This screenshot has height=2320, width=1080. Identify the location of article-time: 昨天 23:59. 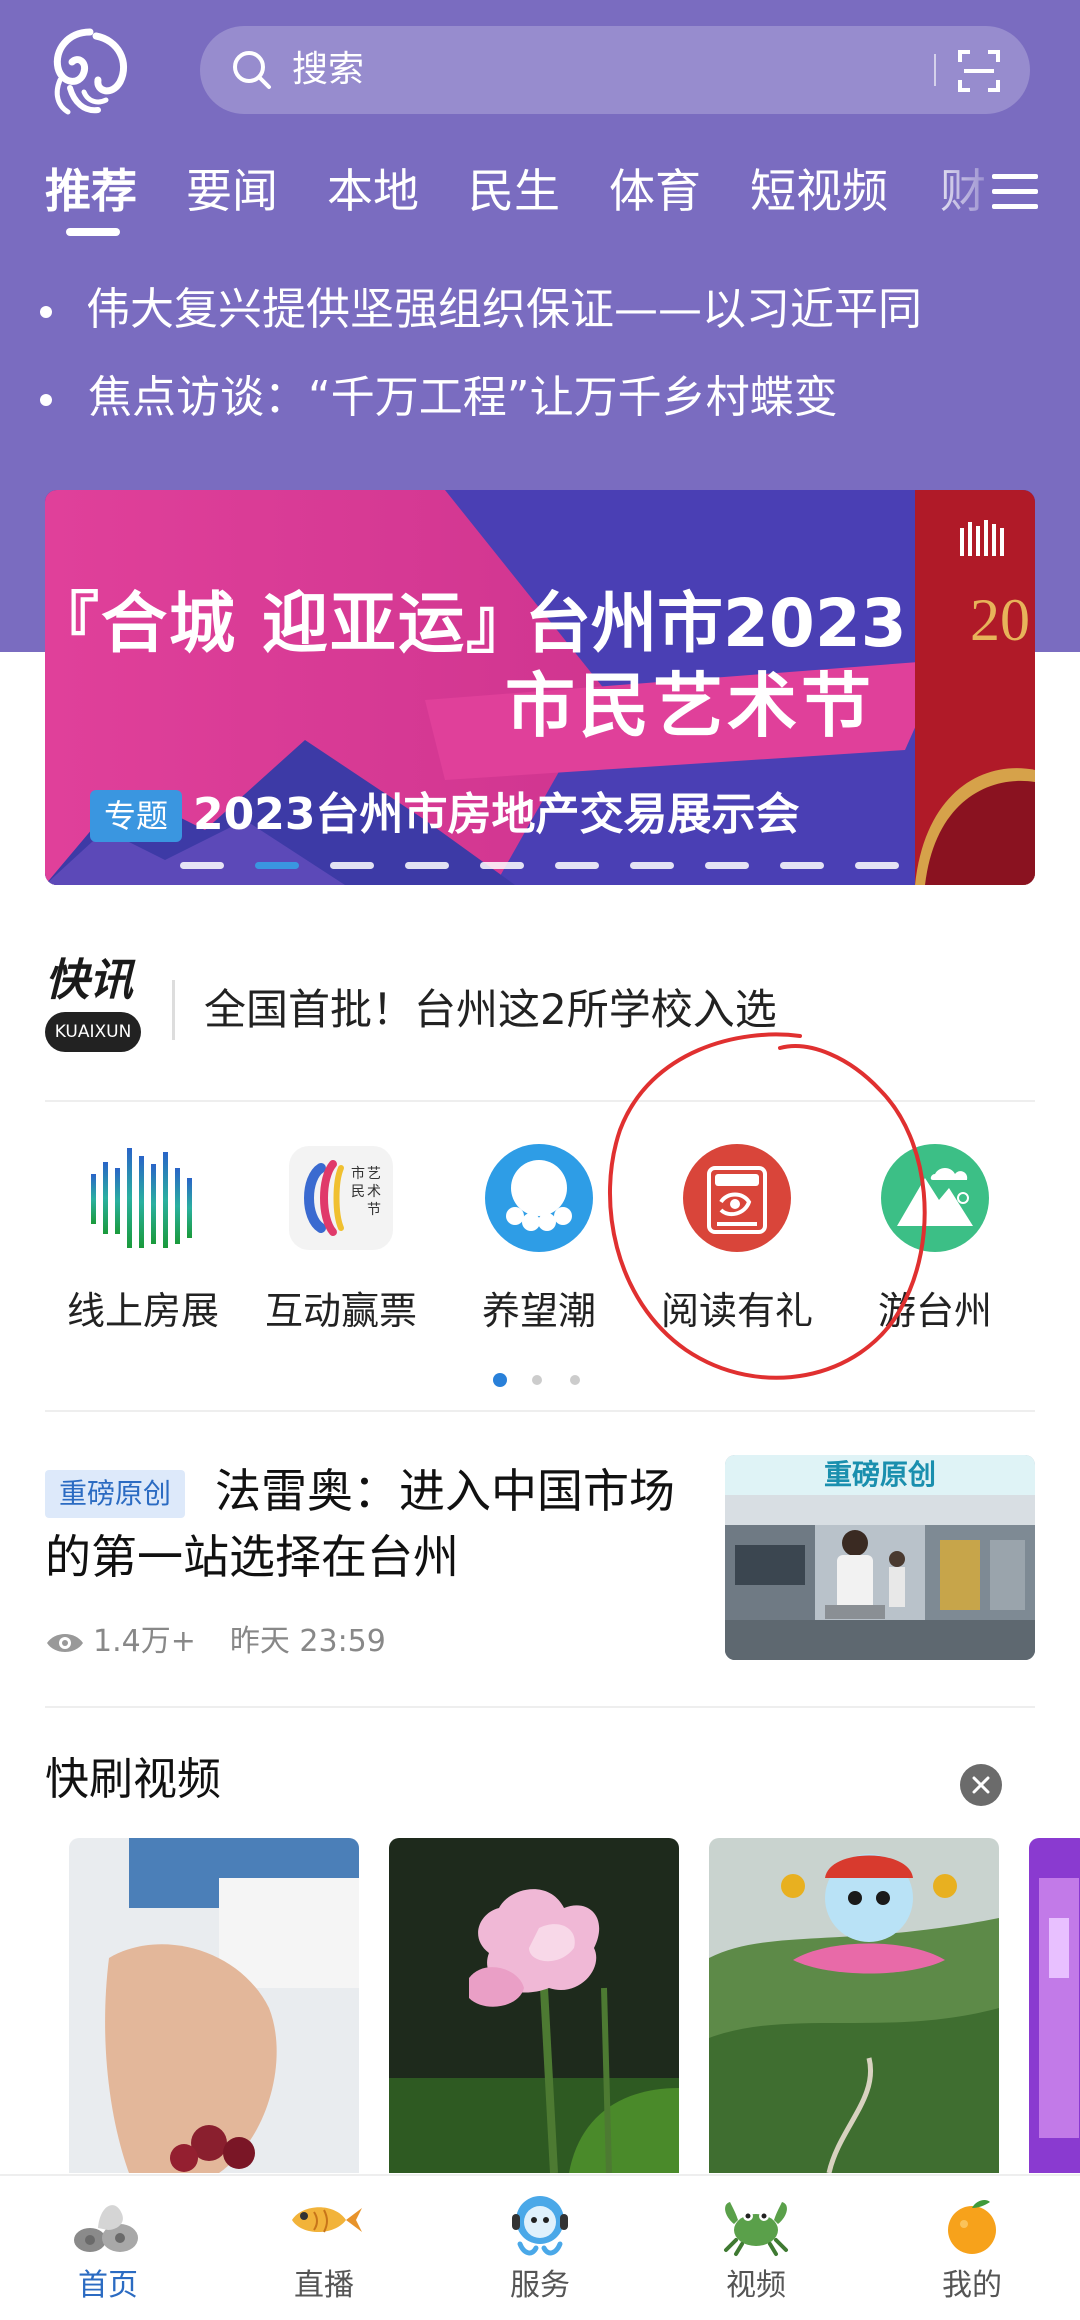
(307, 1641).